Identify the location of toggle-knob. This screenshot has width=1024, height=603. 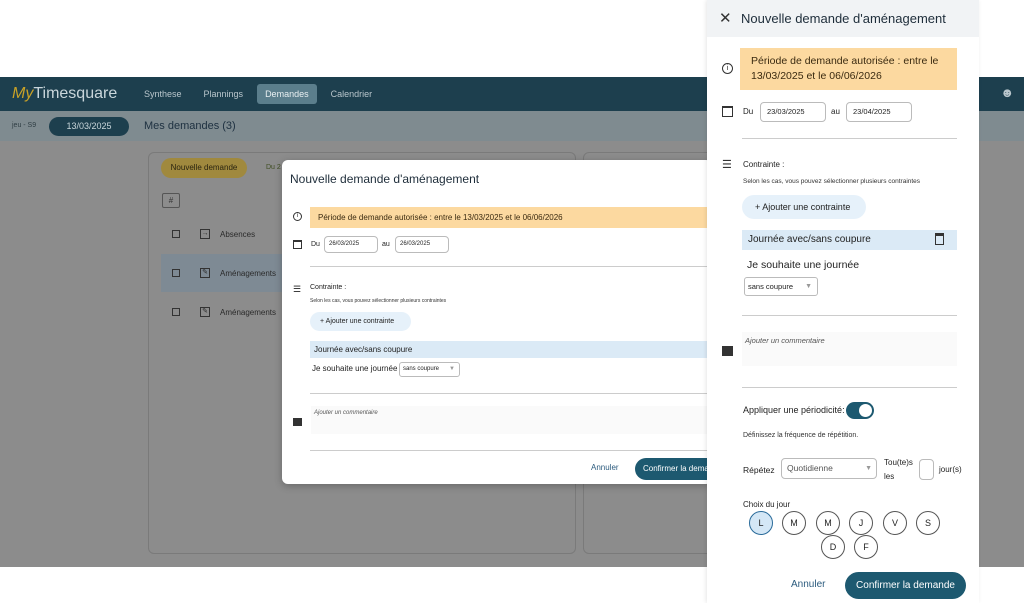
(865, 410).